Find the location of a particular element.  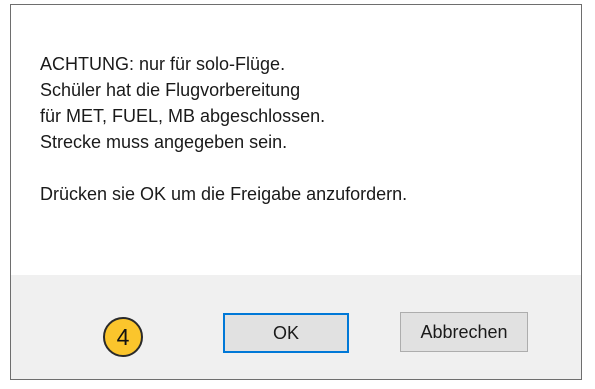

step-number-badge: 4 is located at coordinates (123, 337).